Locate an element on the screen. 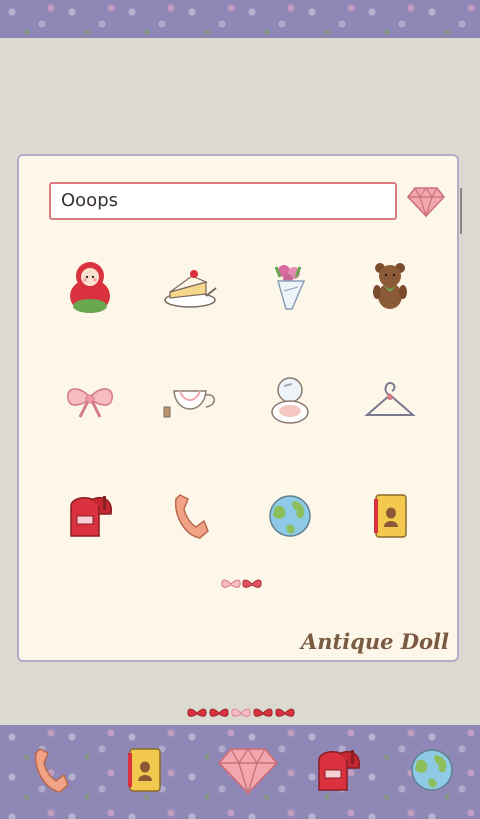 The width and height of the screenshot is (480, 819). scrollbar is located at coordinates (461, 211).